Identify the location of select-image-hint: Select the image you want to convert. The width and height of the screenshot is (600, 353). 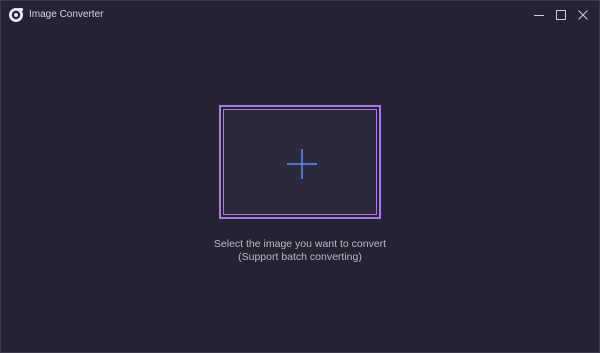
(300, 244).